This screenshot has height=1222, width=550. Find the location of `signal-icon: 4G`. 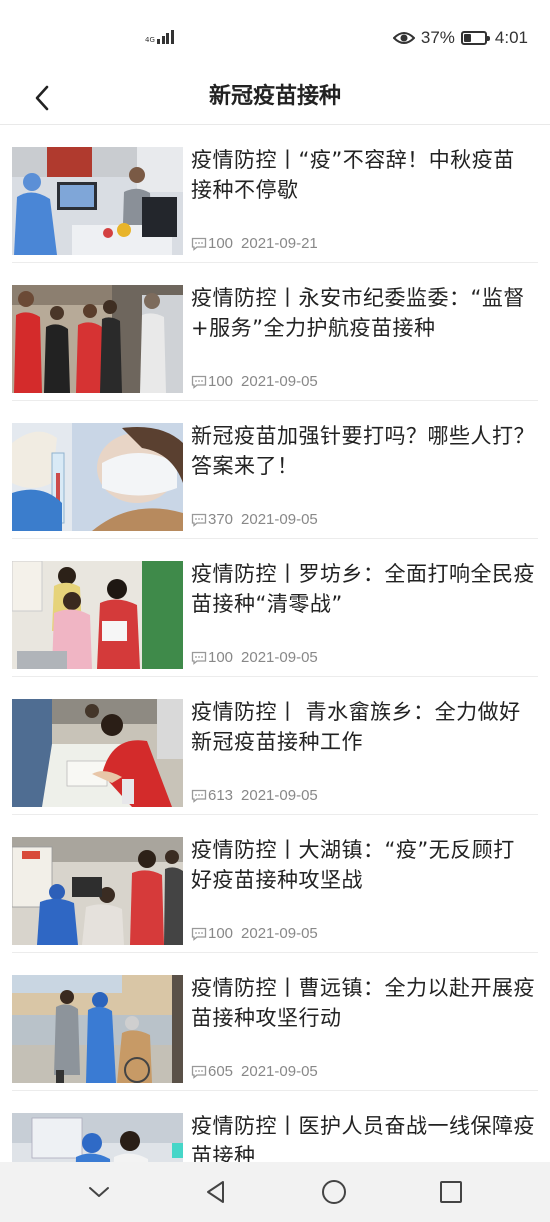

signal-icon: 4G is located at coordinates (159, 37).